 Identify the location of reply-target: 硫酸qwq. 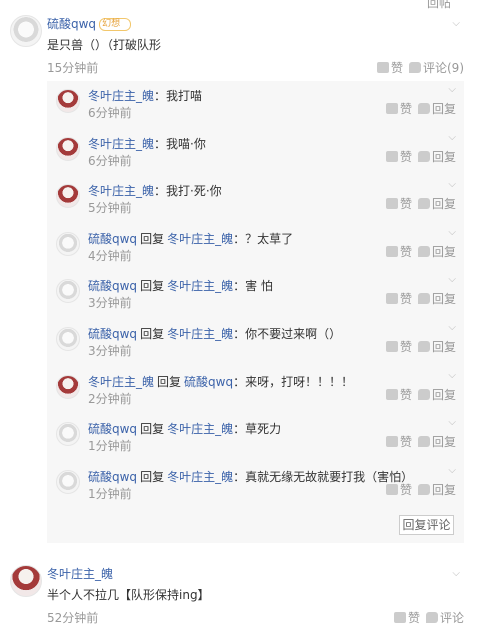
(208, 382).